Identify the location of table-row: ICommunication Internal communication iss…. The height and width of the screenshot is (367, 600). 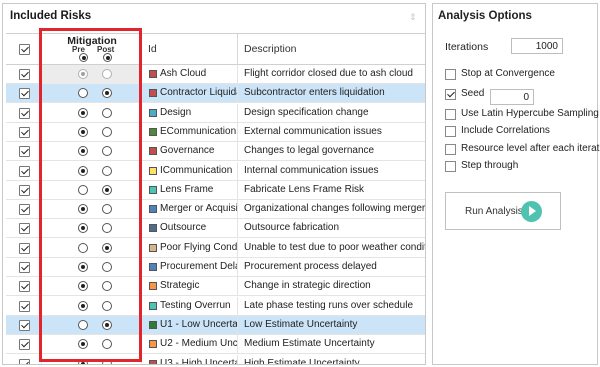
(215, 171).